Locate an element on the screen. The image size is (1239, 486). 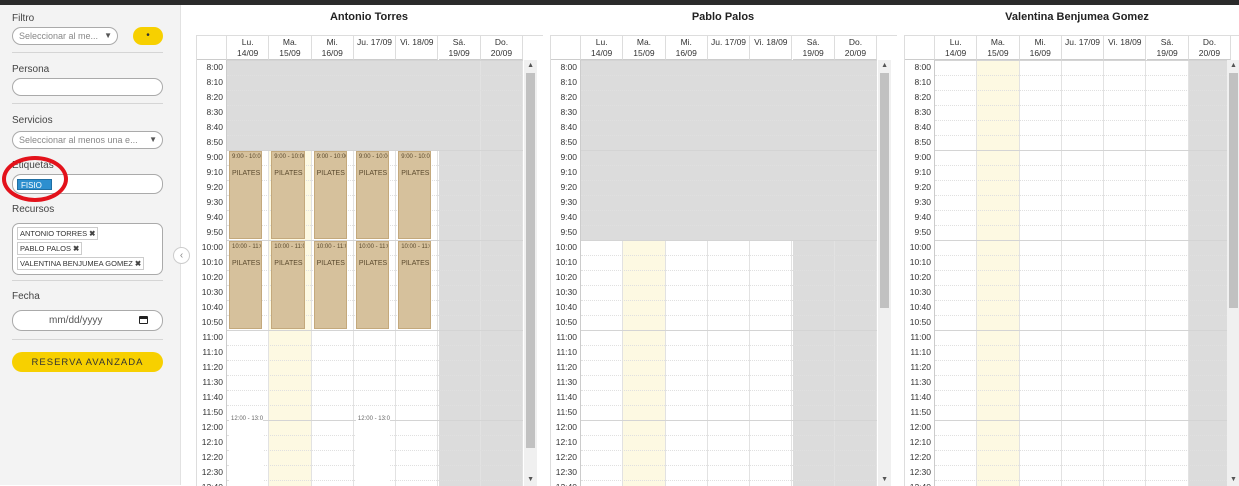
time-label: 9:10 is located at coordinates (214, 172).